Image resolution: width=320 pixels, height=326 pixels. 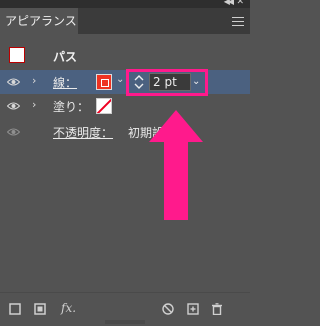 I want to click on add-fill-icon, so click(x=40, y=309).